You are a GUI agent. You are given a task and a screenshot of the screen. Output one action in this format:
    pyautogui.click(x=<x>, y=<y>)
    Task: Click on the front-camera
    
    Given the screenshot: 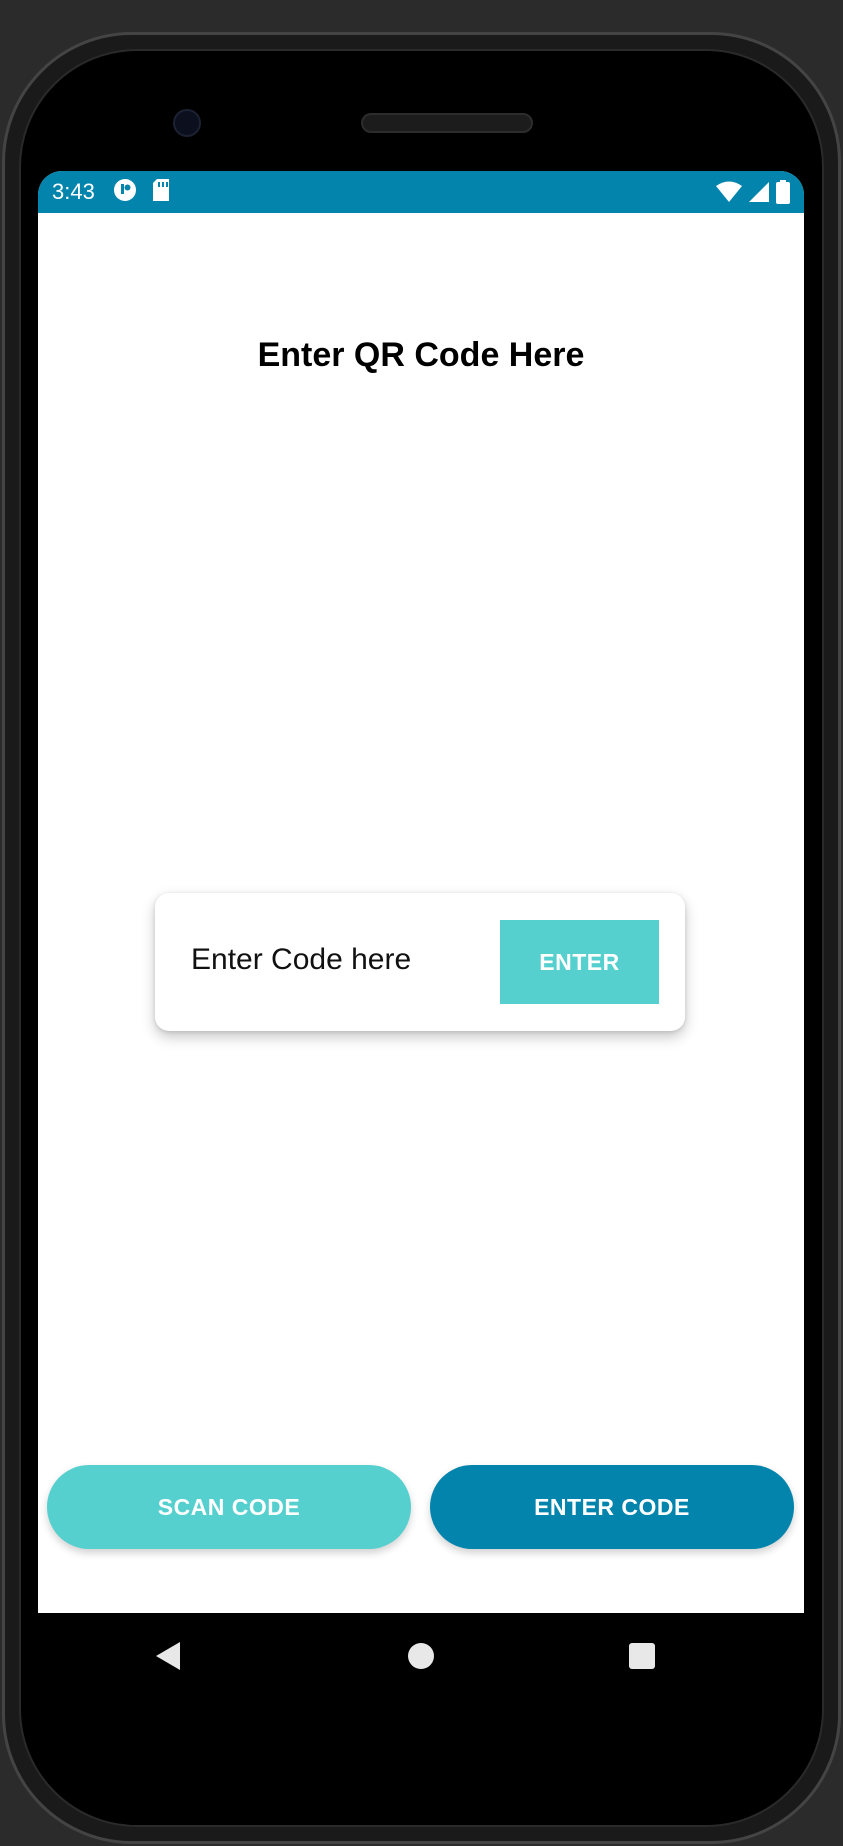 What is the action you would take?
    pyautogui.click(x=187, y=123)
    